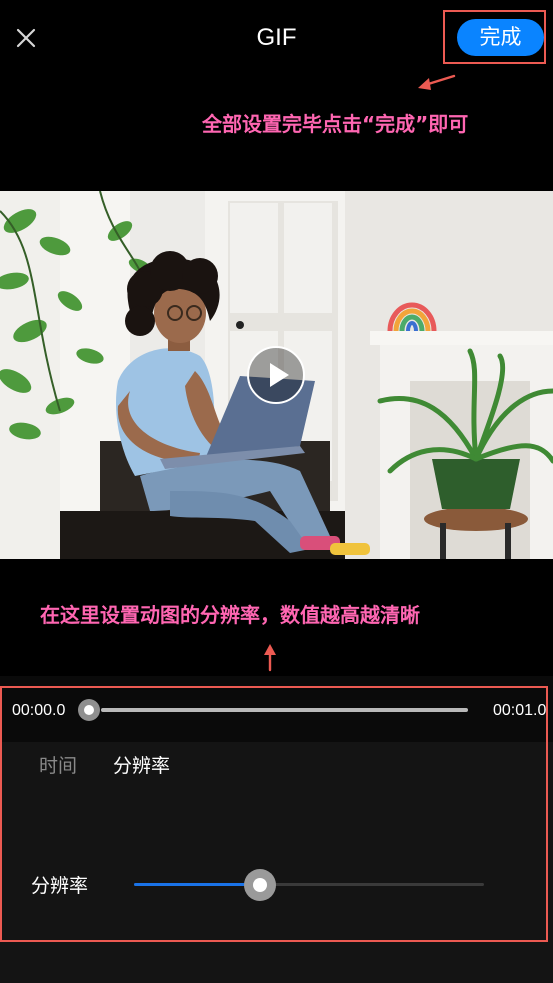  Describe the element at coordinates (437, 82) in the screenshot. I see `annotation-arrow-icon` at that location.